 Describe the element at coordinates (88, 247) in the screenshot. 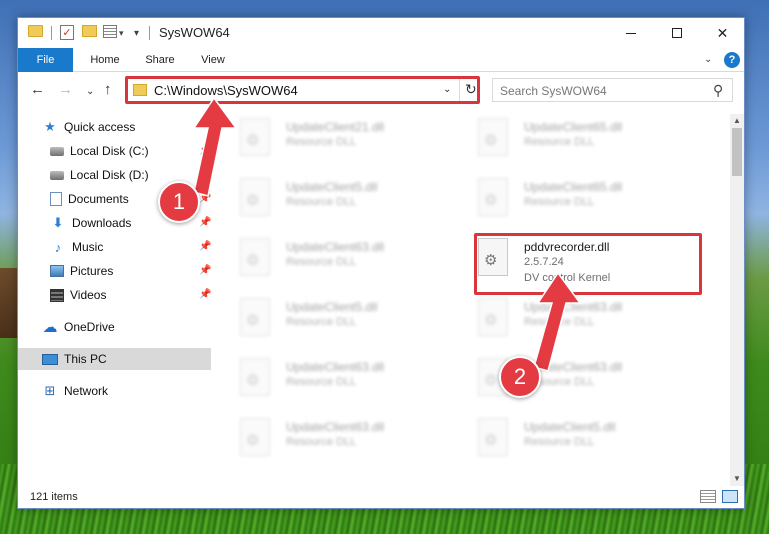

I see `sidebar-item-label: Music` at that location.